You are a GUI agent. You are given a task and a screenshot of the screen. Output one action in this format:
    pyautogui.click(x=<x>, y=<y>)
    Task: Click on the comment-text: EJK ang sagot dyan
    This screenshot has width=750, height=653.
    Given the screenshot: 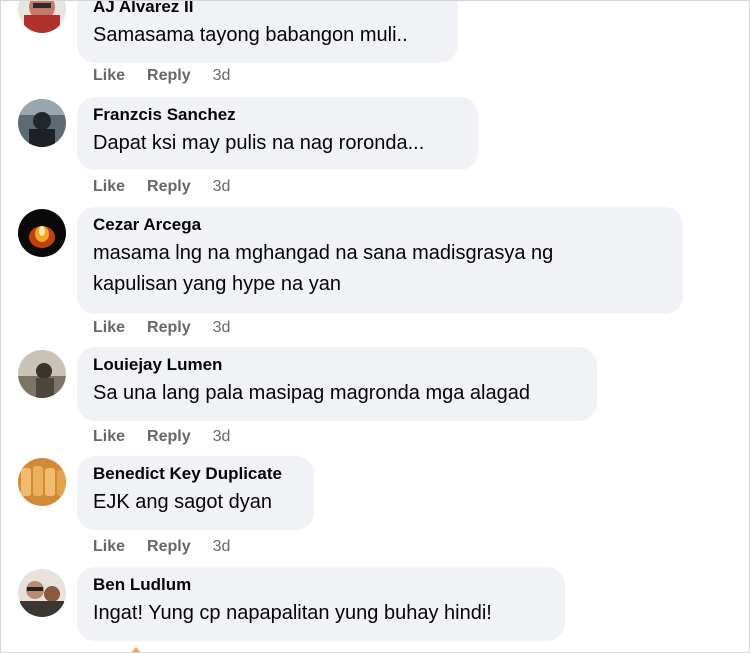 What is the action you would take?
    pyautogui.click(x=183, y=502)
    